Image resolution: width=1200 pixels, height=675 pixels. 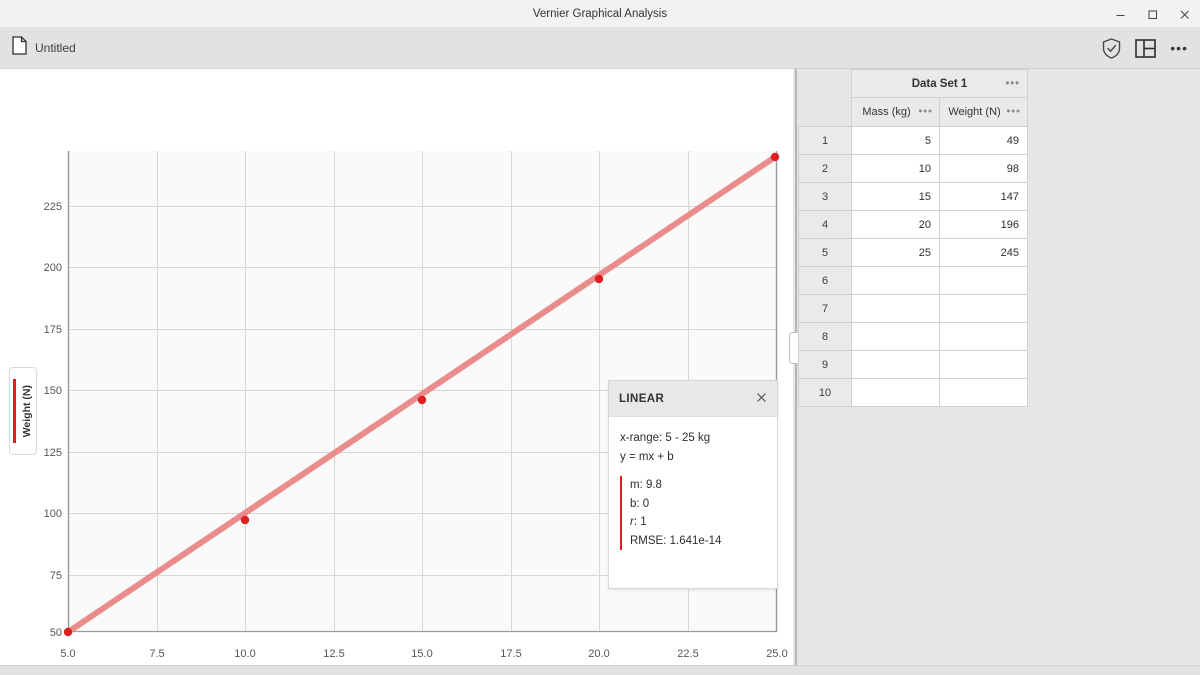 I want to click on table-row: 6, so click(x=913, y=280).